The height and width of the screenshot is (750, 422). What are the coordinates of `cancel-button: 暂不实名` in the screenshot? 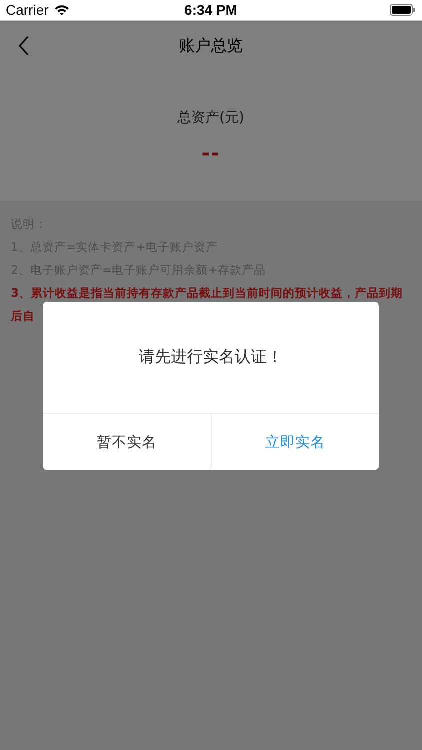 It's located at (127, 442).